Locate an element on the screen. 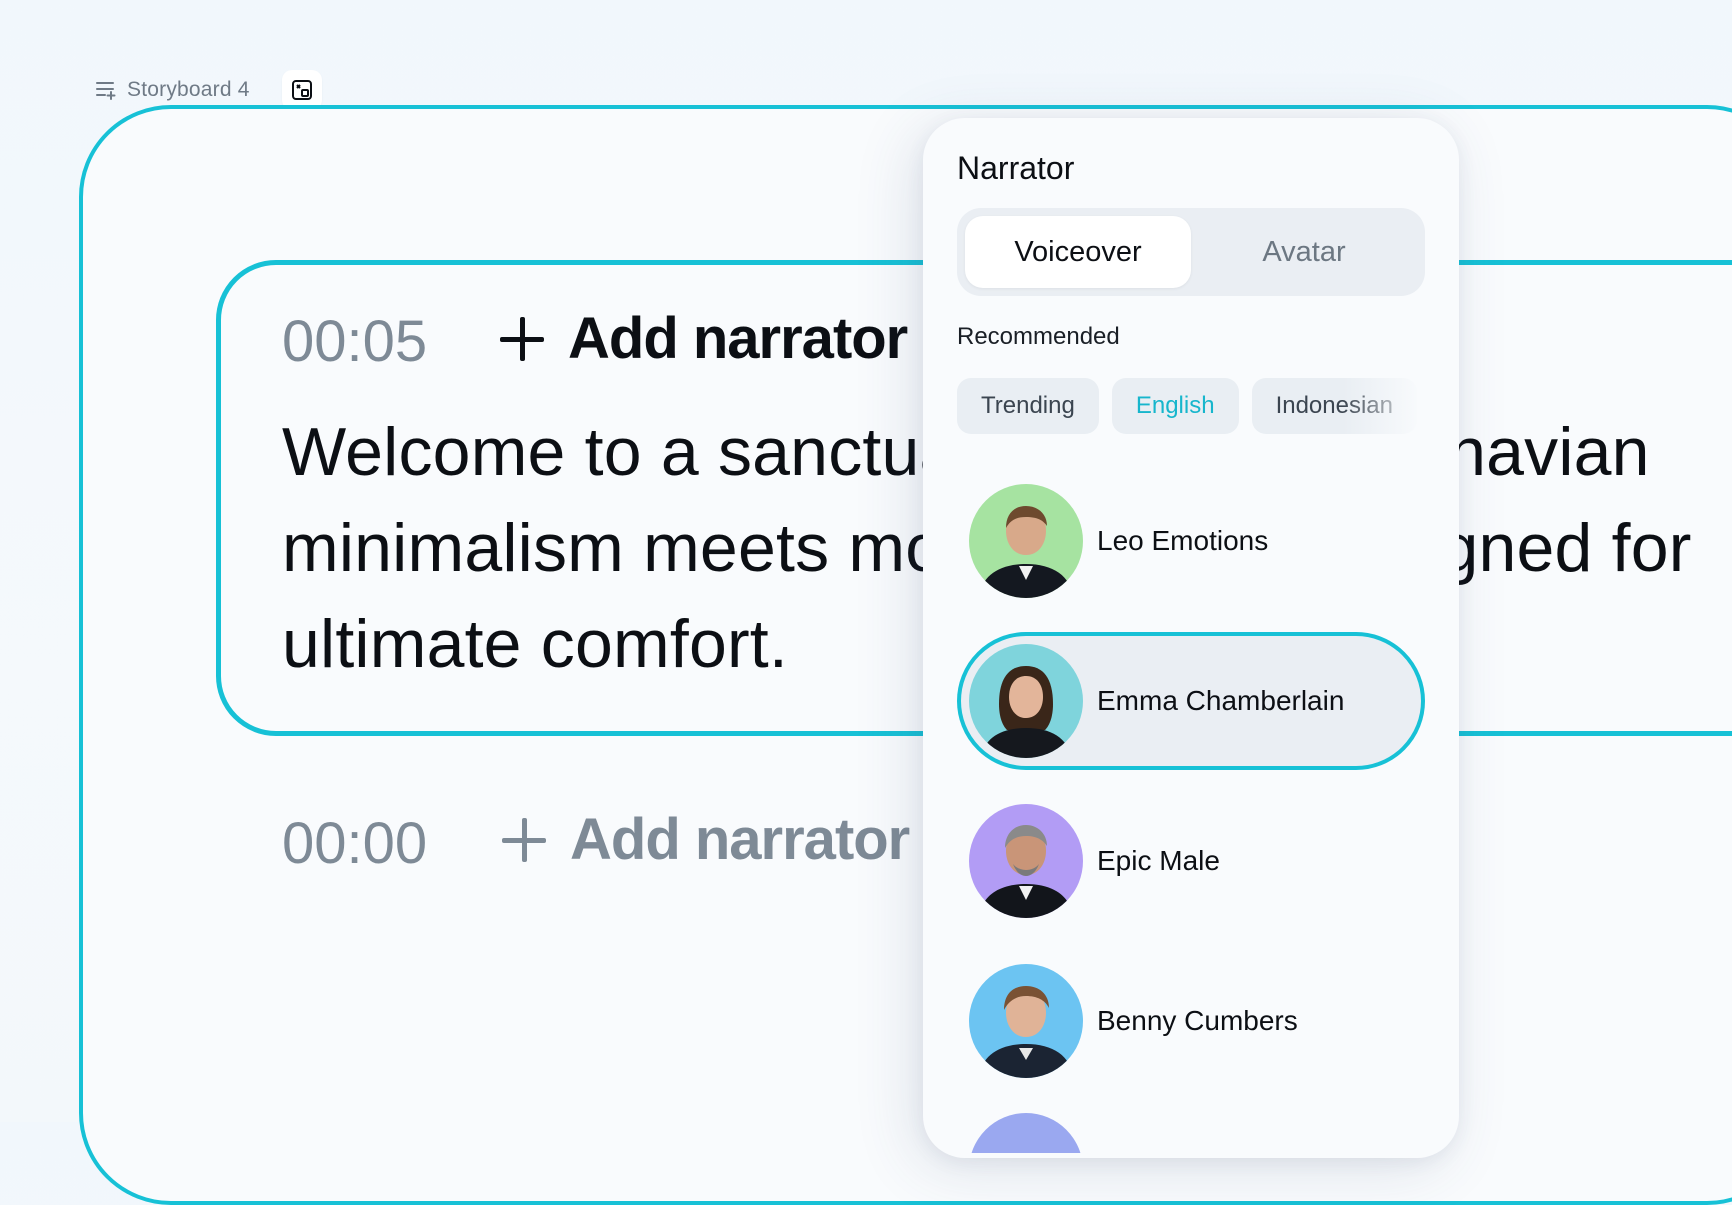 This screenshot has height=1205, width=1732. voice-item-emma-chamberlain: Emma Chamberlain is located at coordinates (1191, 701).